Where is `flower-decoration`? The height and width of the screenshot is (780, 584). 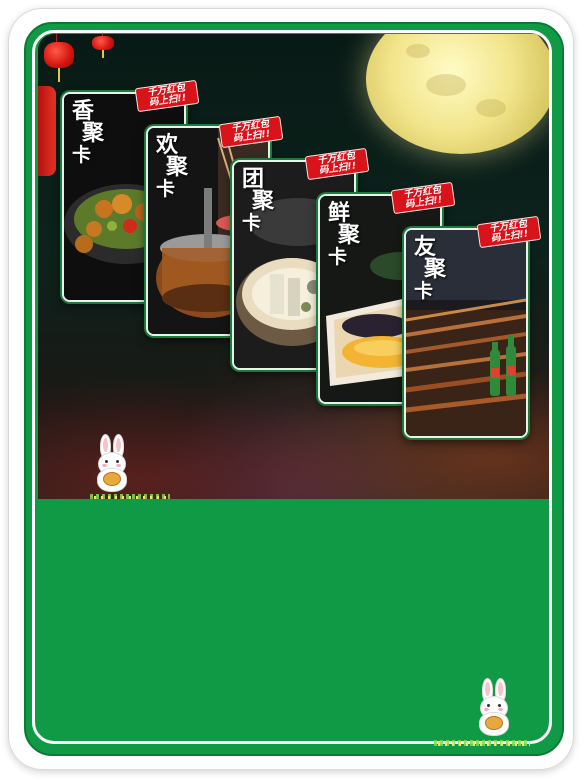
flower-decoration is located at coordinates (484, 744).